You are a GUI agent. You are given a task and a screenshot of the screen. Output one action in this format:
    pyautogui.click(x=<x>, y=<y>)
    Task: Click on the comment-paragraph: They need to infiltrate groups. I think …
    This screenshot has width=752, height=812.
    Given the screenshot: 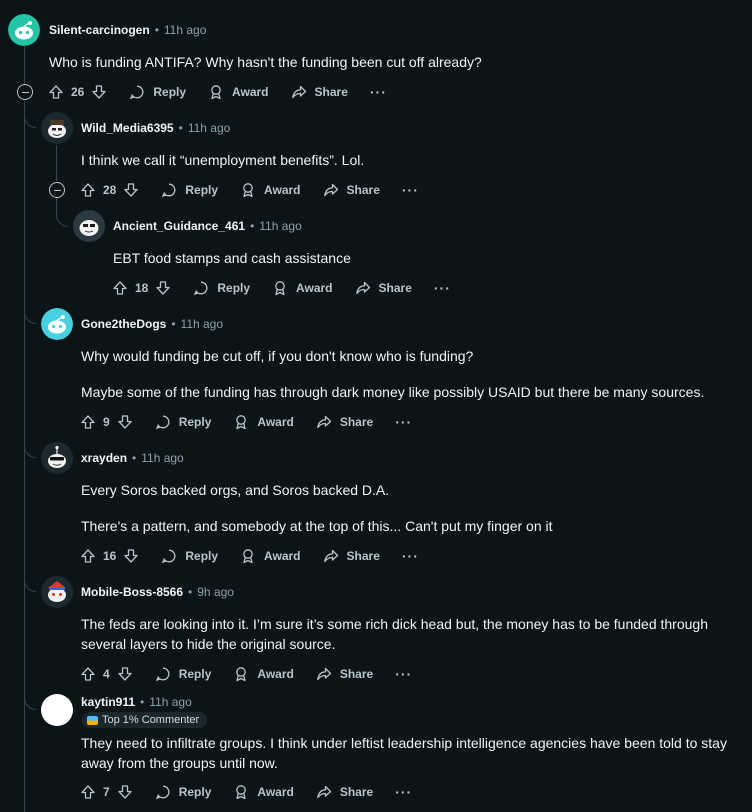 What is the action you would take?
    pyautogui.click(x=404, y=743)
    